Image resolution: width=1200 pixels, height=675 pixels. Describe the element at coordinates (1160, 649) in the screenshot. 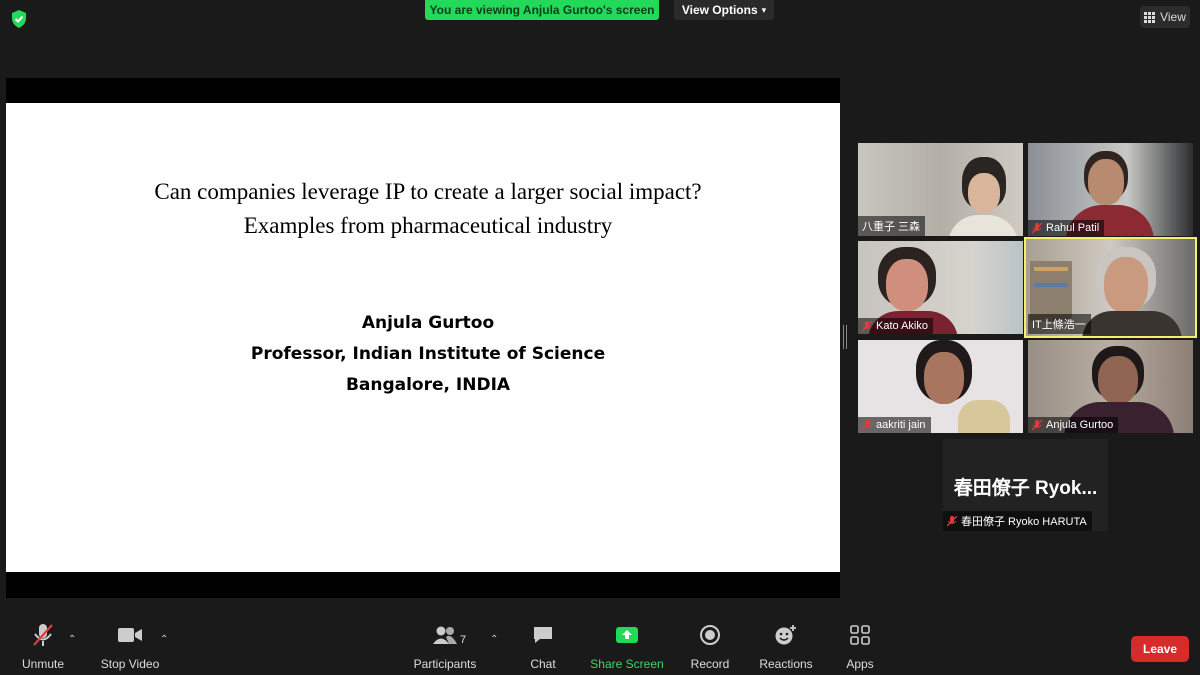

I see `leave-button: Leave` at that location.